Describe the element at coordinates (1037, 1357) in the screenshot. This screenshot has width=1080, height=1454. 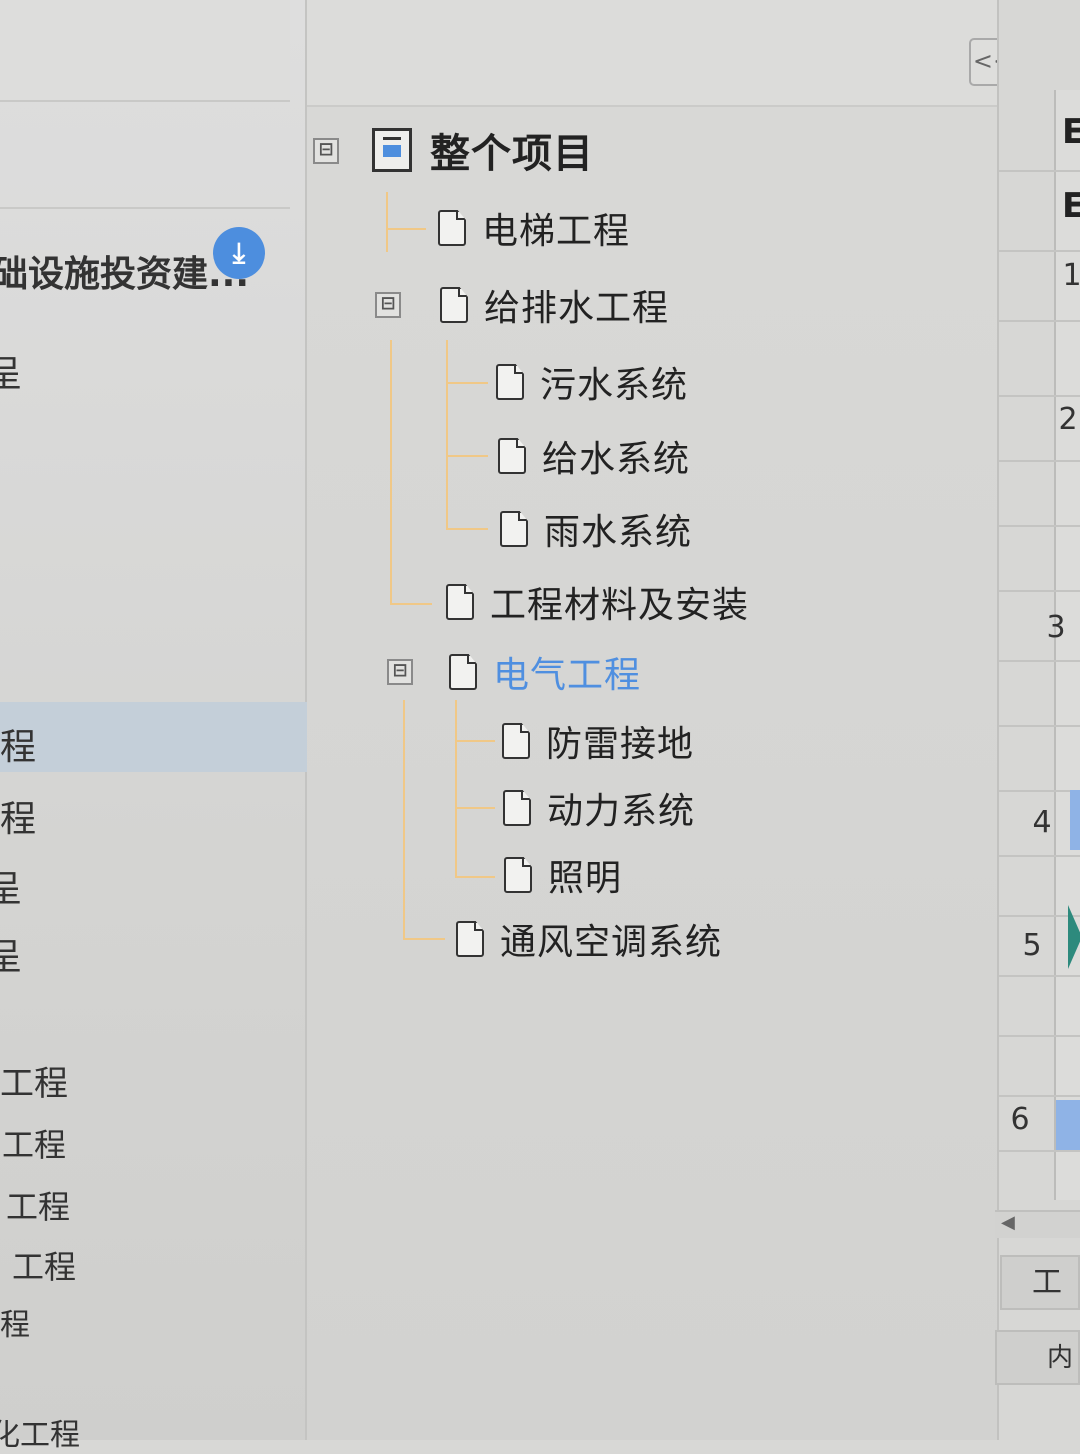
I see `sheet-tab: 内` at that location.